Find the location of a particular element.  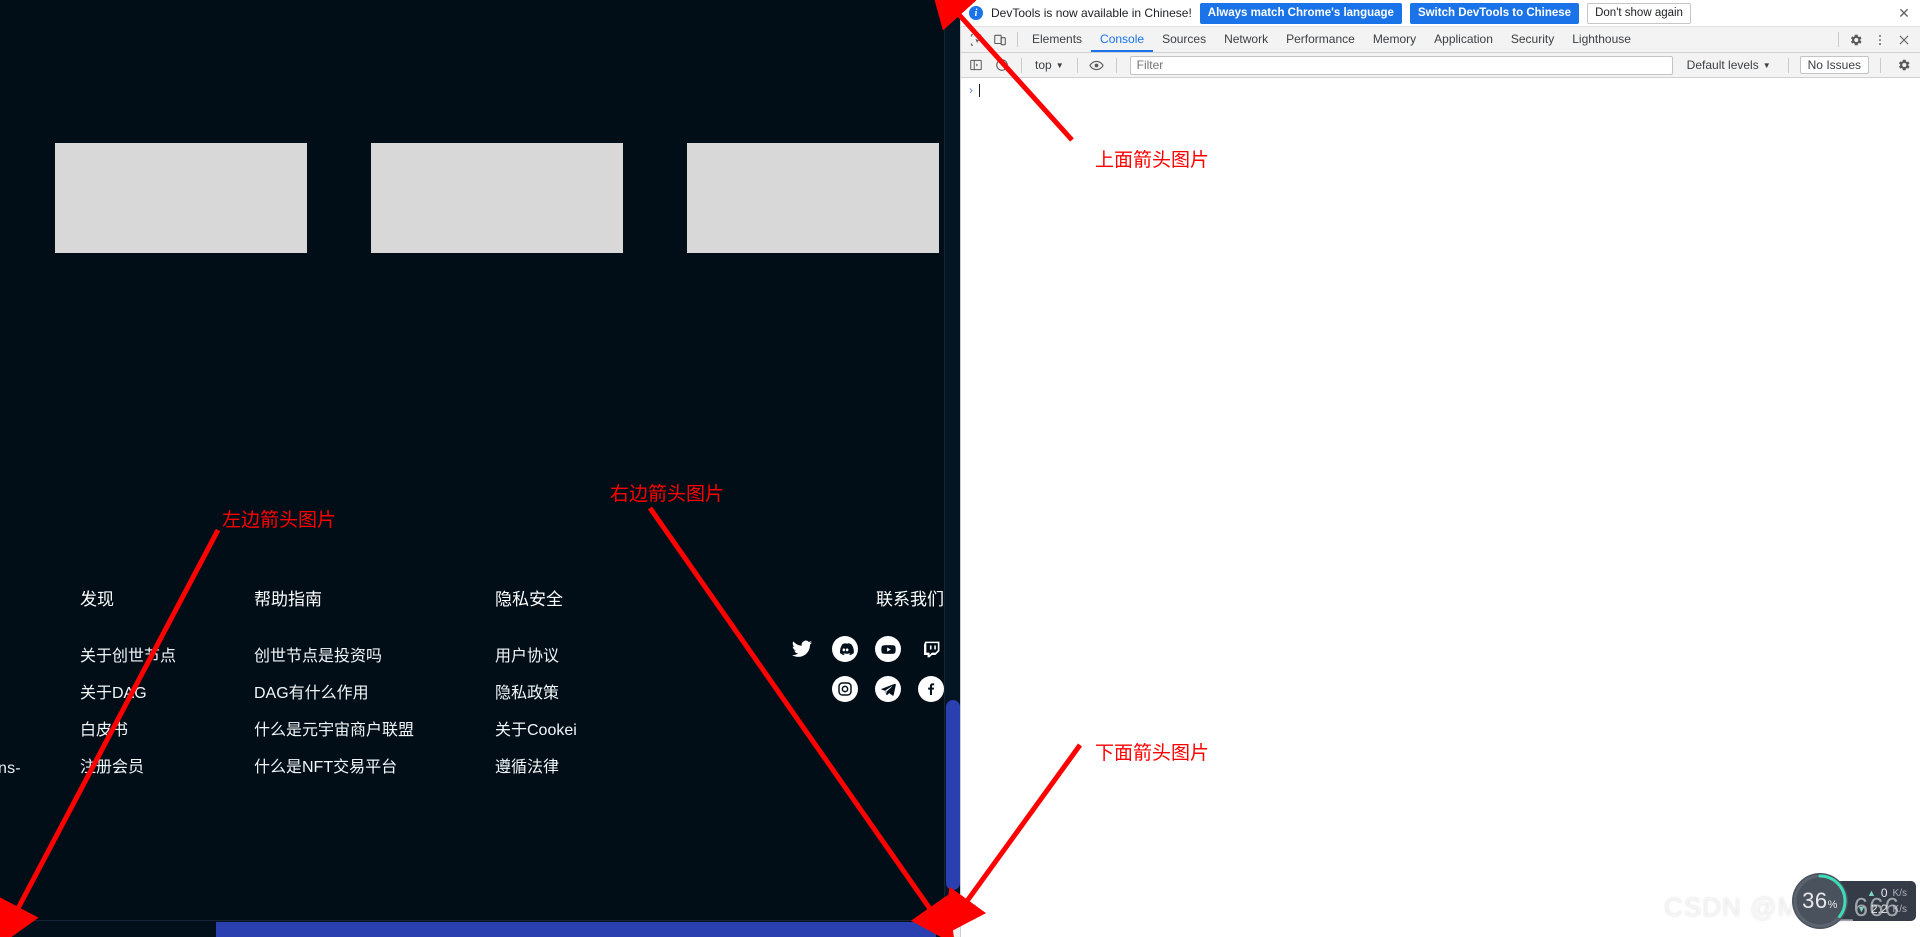

cpu-usage-ring: 36% is located at coordinates (1820, 901).